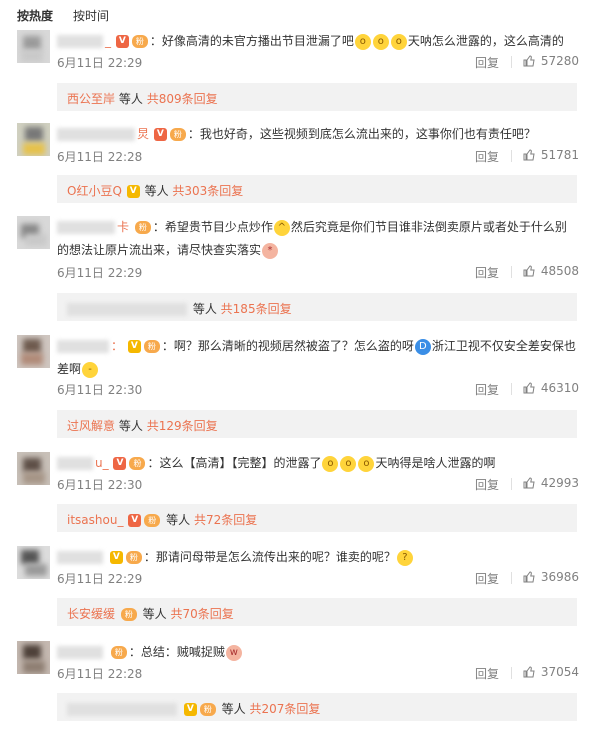 The image size is (596, 732). Describe the element at coordinates (485, 41) in the screenshot. I see `comment-body-cont: 天呐怎么泄露的，这么高清的` at that location.